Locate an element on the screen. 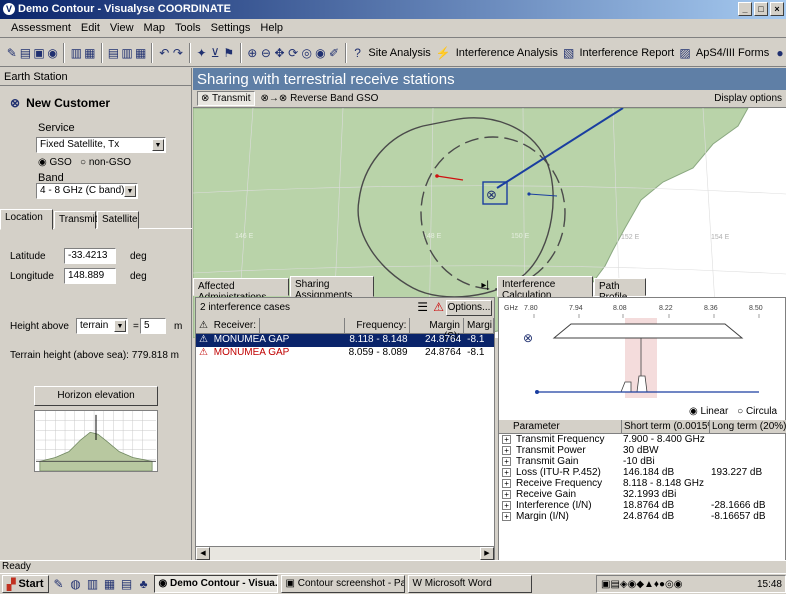 The image size is (786, 594). explorer-icon: ▥ is located at coordinates (93, 584).